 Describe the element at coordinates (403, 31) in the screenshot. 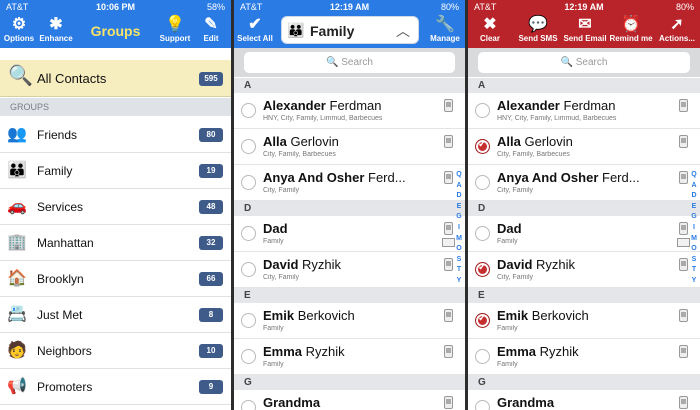

I see `chevron-up-icon: ︿` at that location.